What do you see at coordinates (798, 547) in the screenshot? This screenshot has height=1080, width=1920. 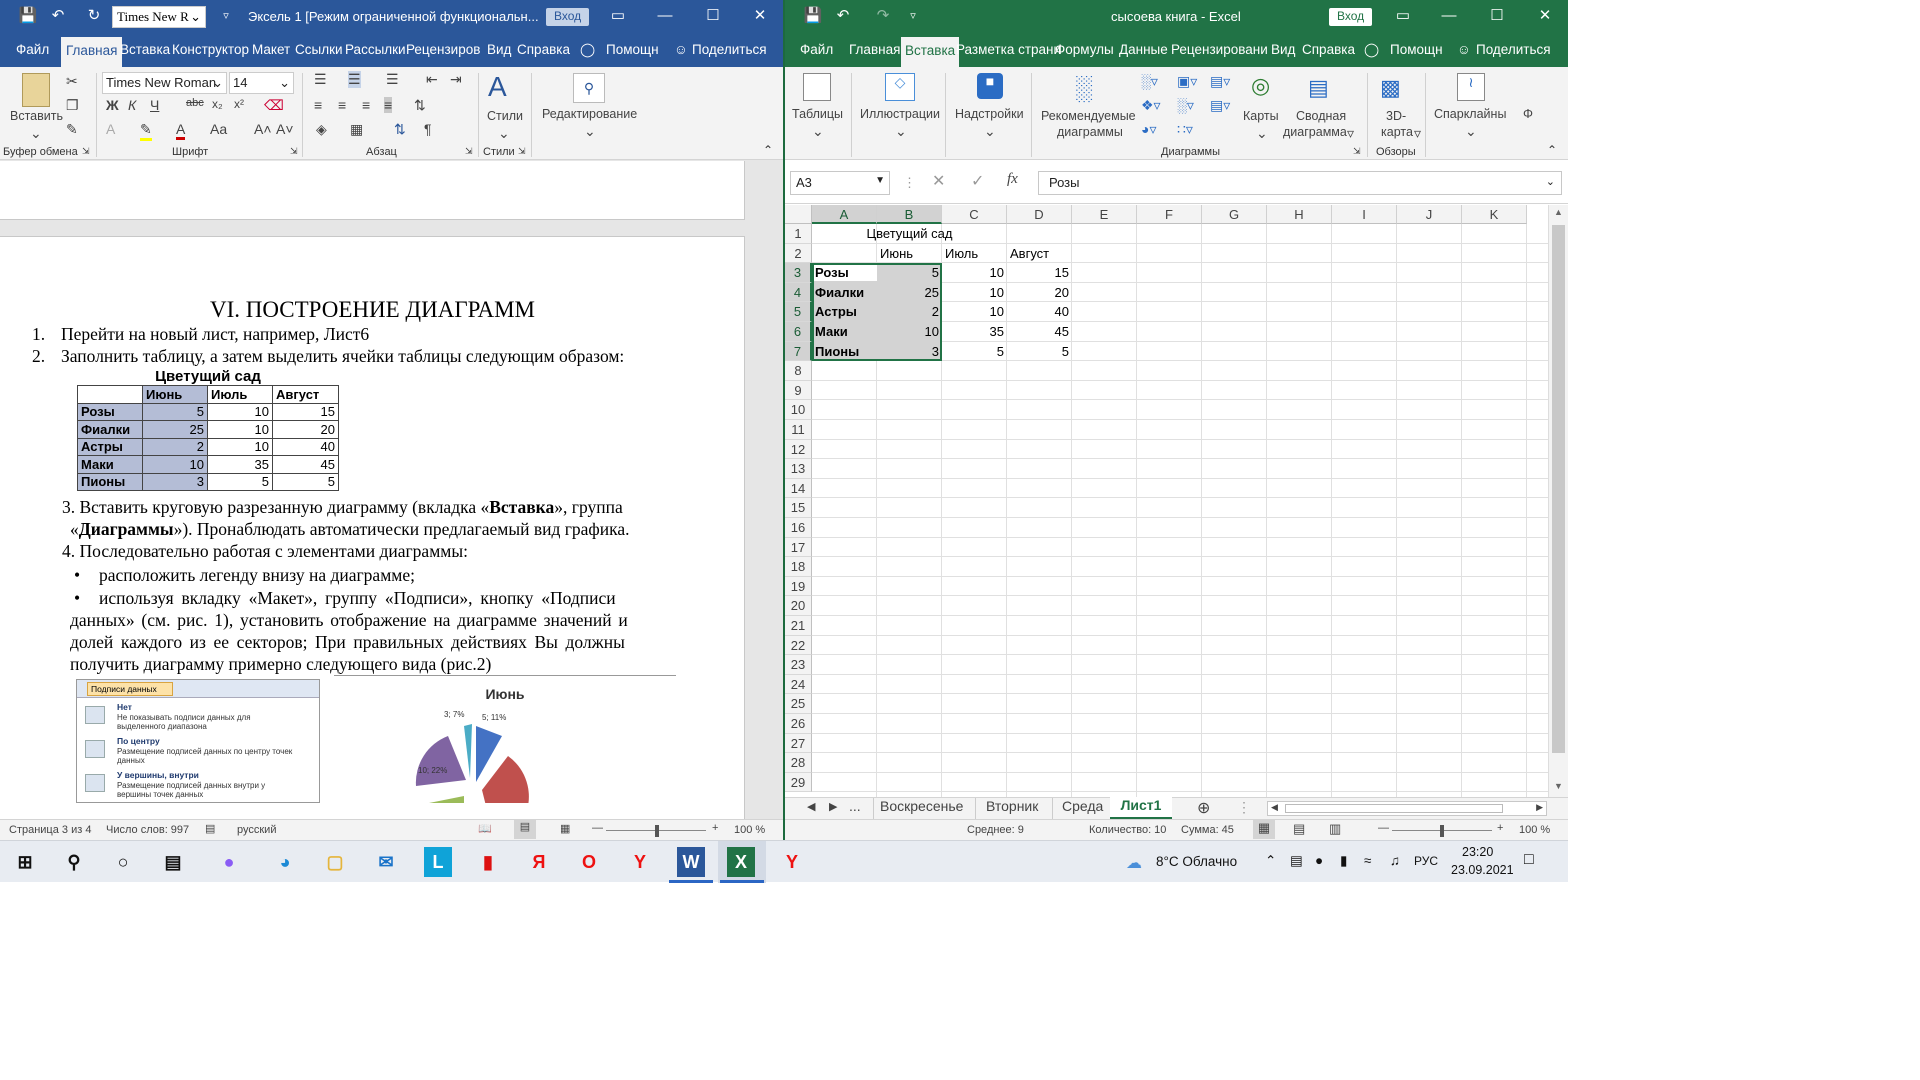 I see `row-header: 17` at bounding box center [798, 547].